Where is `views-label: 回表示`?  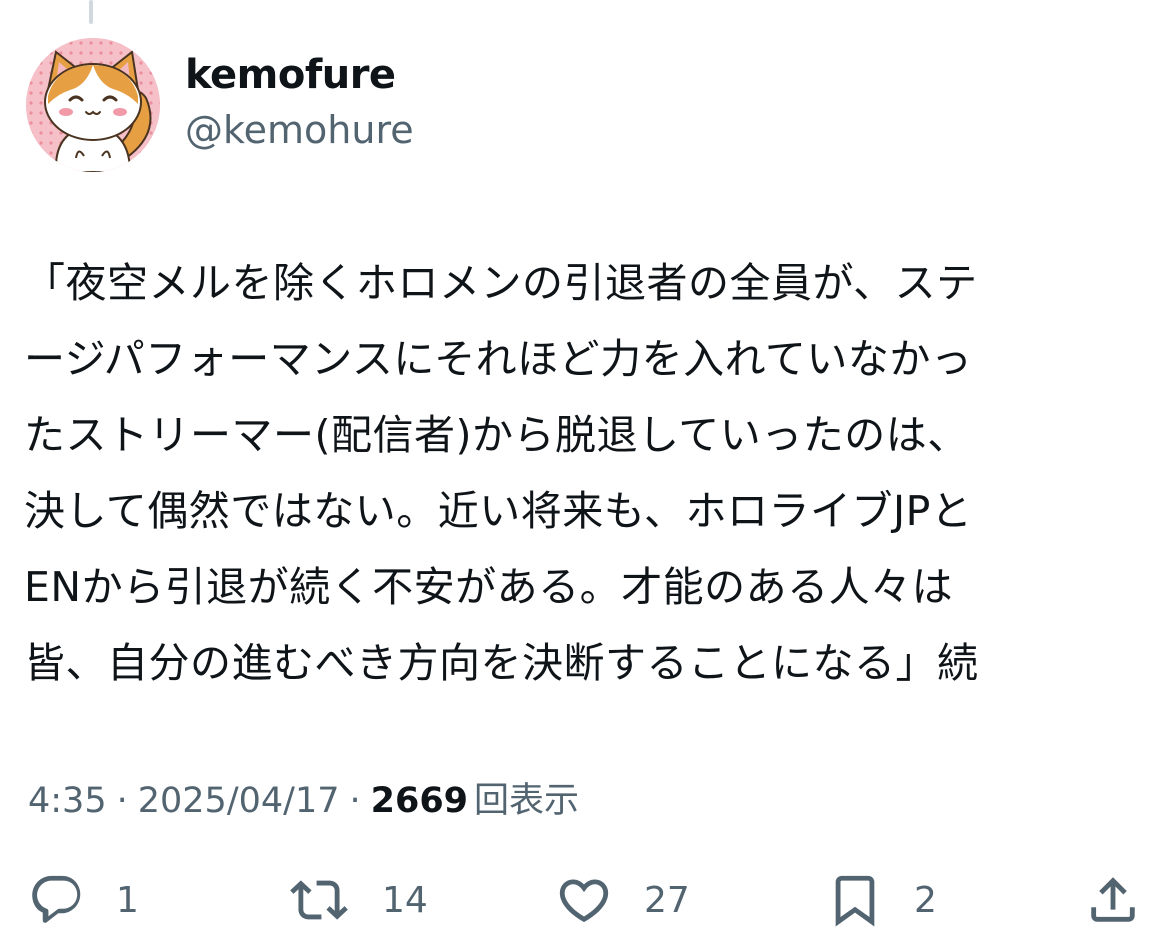 views-label: 回表示 is located at coordinates (527, 801).